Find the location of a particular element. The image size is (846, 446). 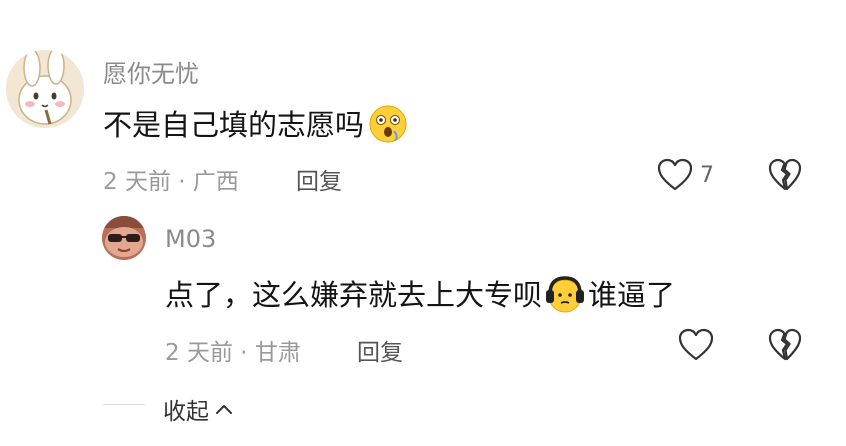

reply-to-reply-button: 回复 is located at coordinates (380, 350).